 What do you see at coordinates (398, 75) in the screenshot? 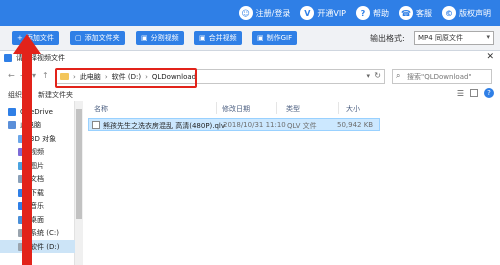
I see `search-icon: ⌕` at bounding box center [398, 75].